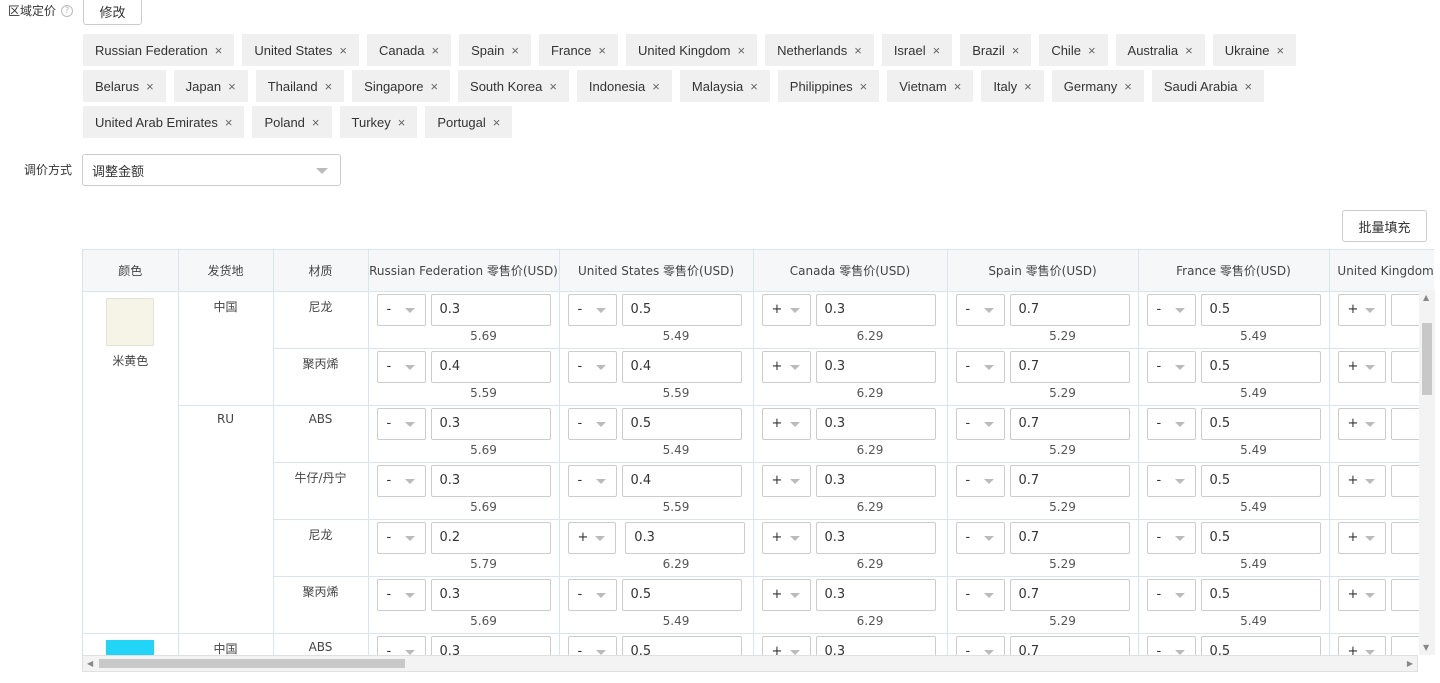 The width and height of the screenshot is (1440, 683). I want to click on scroll-left-icon: ◀, so click(90, 663).